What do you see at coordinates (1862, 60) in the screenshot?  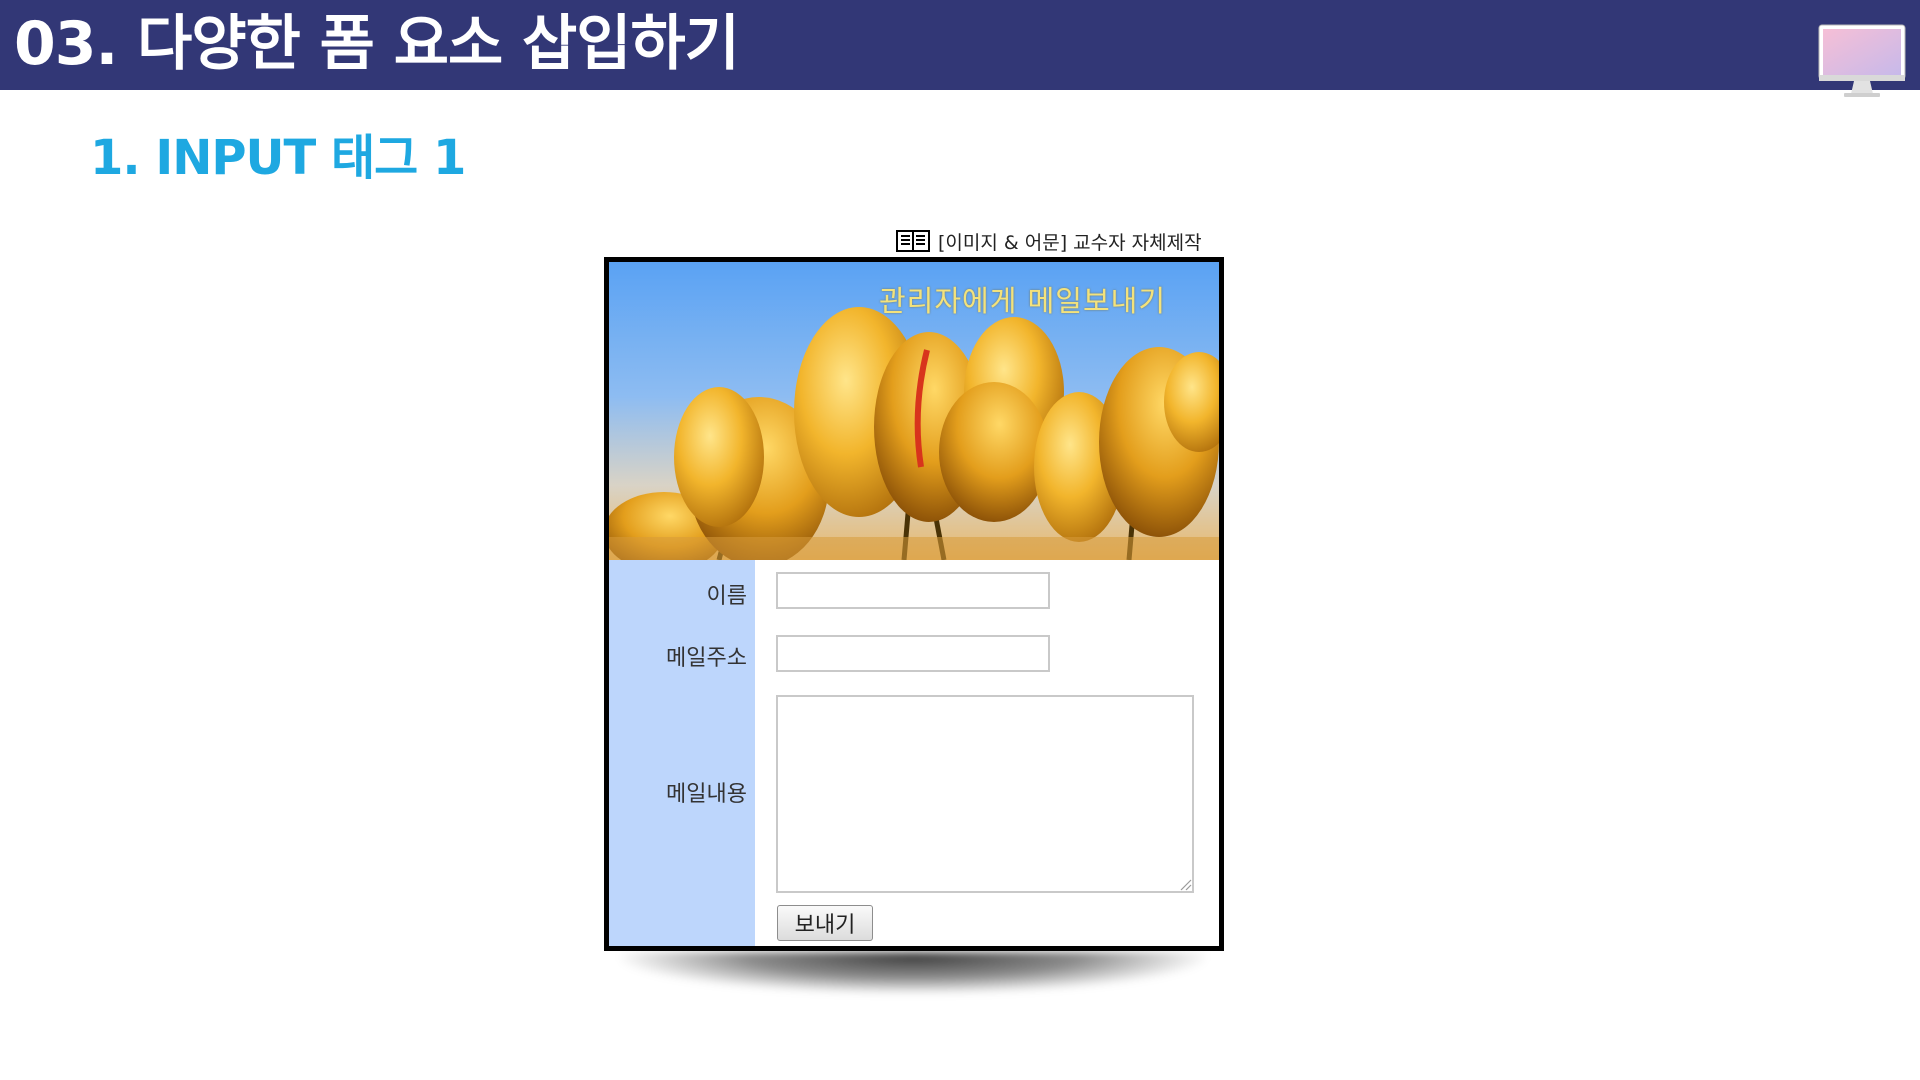 I see `monitor-icon` at bounding box center [1862, 60].